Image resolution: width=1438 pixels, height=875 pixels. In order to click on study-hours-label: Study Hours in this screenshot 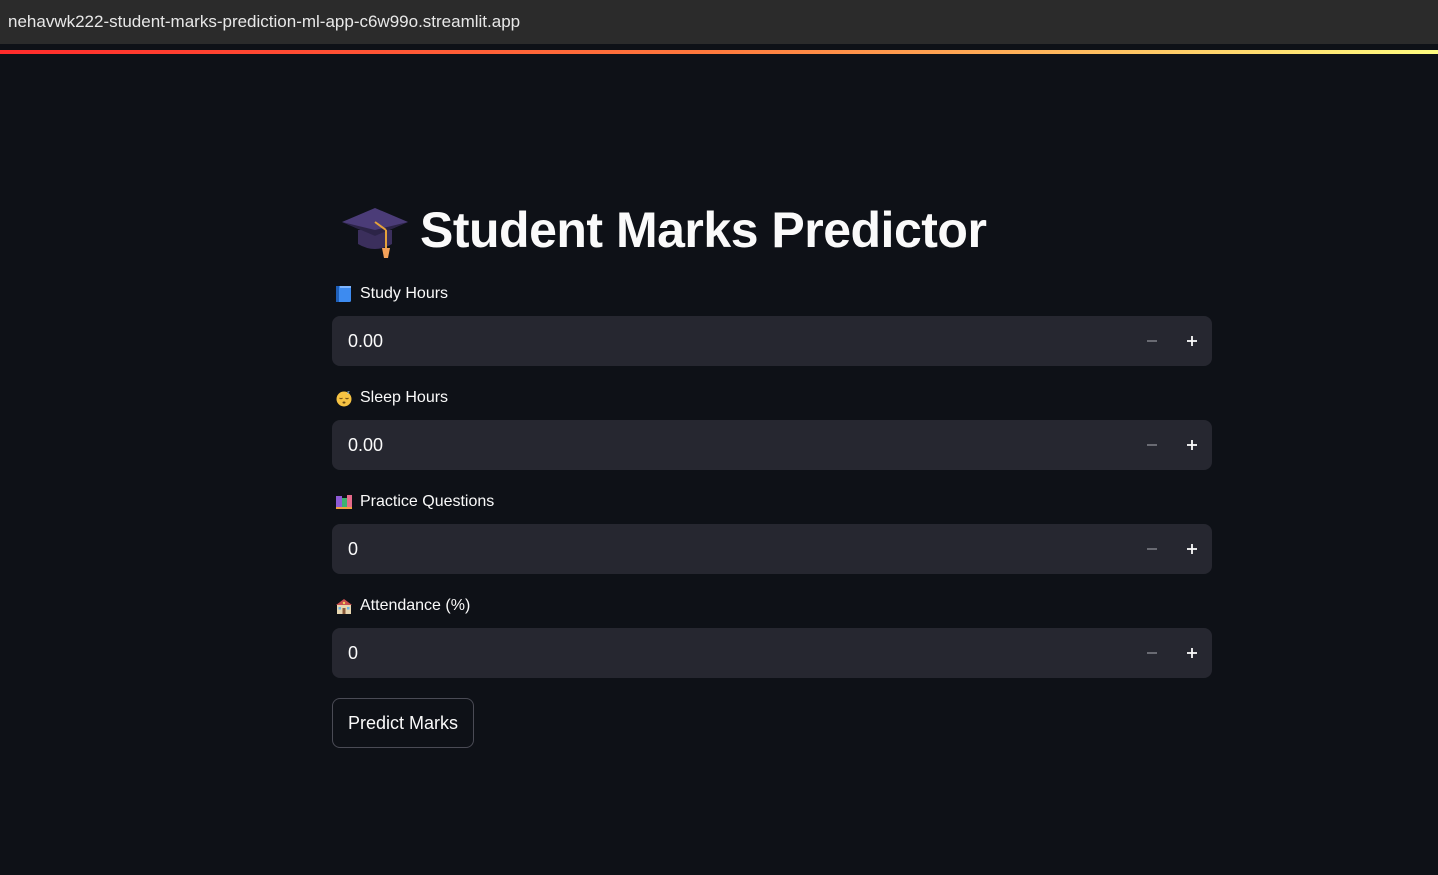, I will do `click(404, 293)`.